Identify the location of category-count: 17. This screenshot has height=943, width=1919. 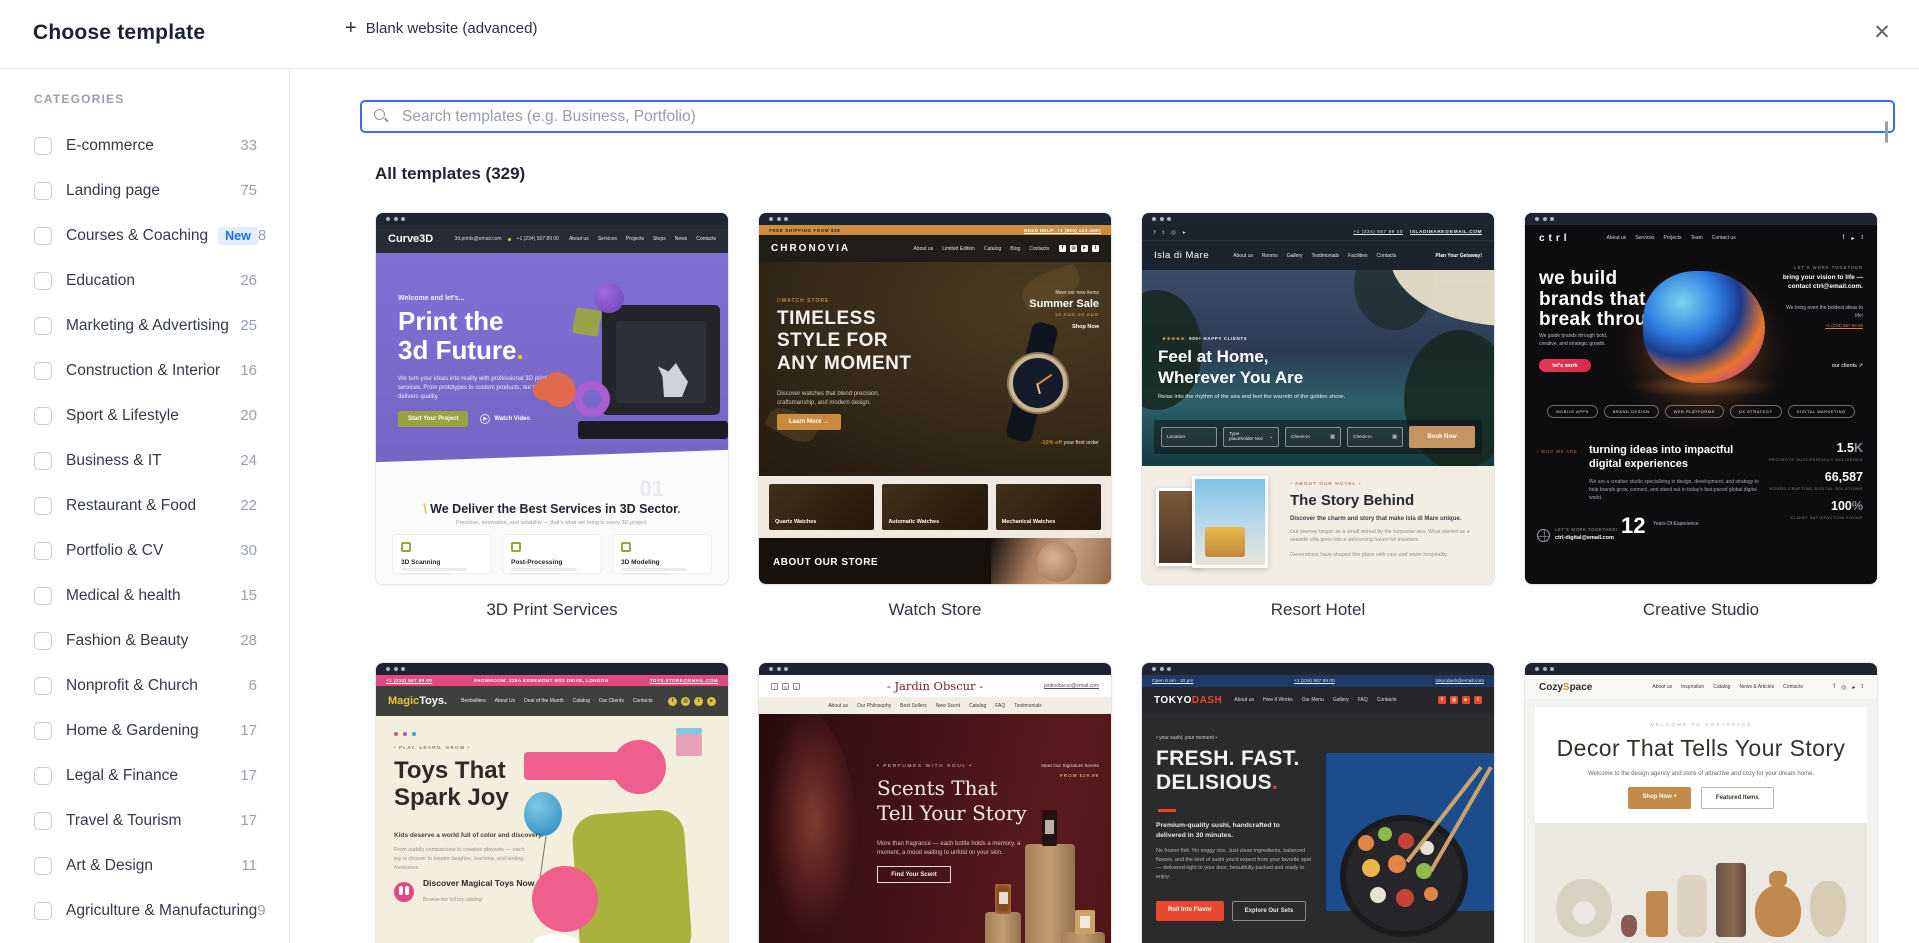
(248, 730).